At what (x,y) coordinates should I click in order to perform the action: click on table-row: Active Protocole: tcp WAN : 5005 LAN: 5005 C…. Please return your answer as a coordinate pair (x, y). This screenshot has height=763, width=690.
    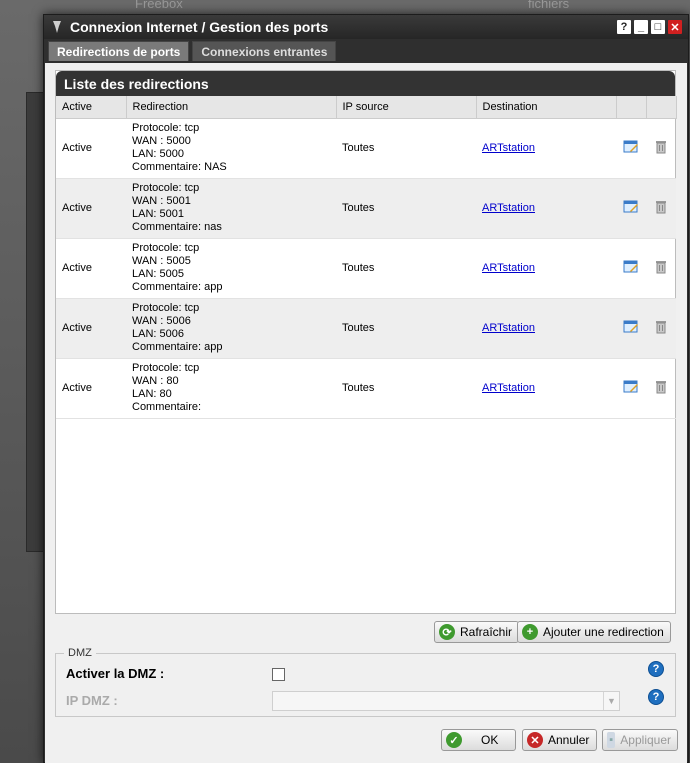
    Looking at the image, I should click on (366, 268).